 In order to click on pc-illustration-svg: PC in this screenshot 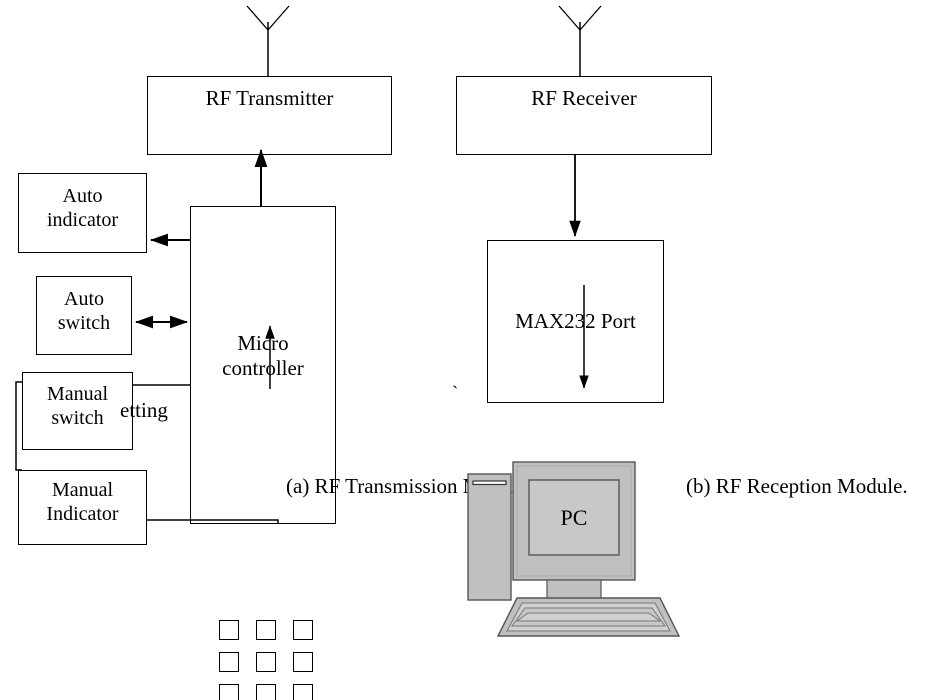, I will do `click(574, 549)`.